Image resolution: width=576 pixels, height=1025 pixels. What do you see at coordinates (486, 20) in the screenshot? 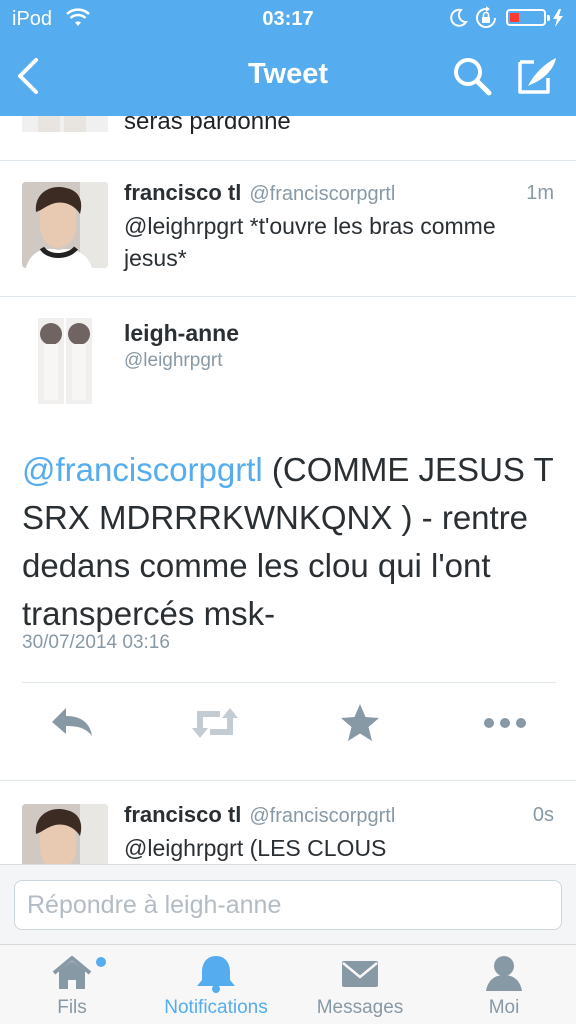
I see `rotation-lock-icon` at bounding box center [486, 20].